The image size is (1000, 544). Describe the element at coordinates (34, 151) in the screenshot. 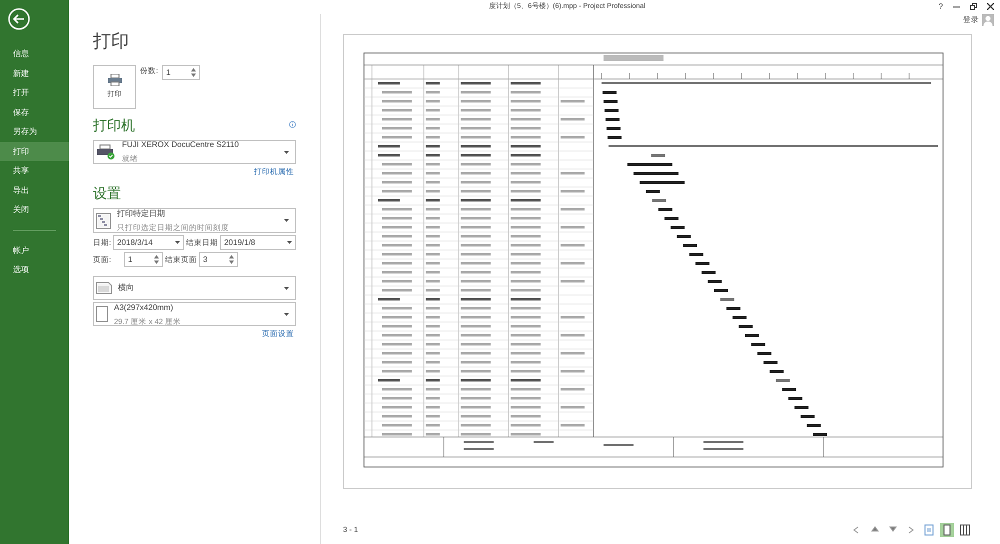

I see `menu-item: 打印` at that location.